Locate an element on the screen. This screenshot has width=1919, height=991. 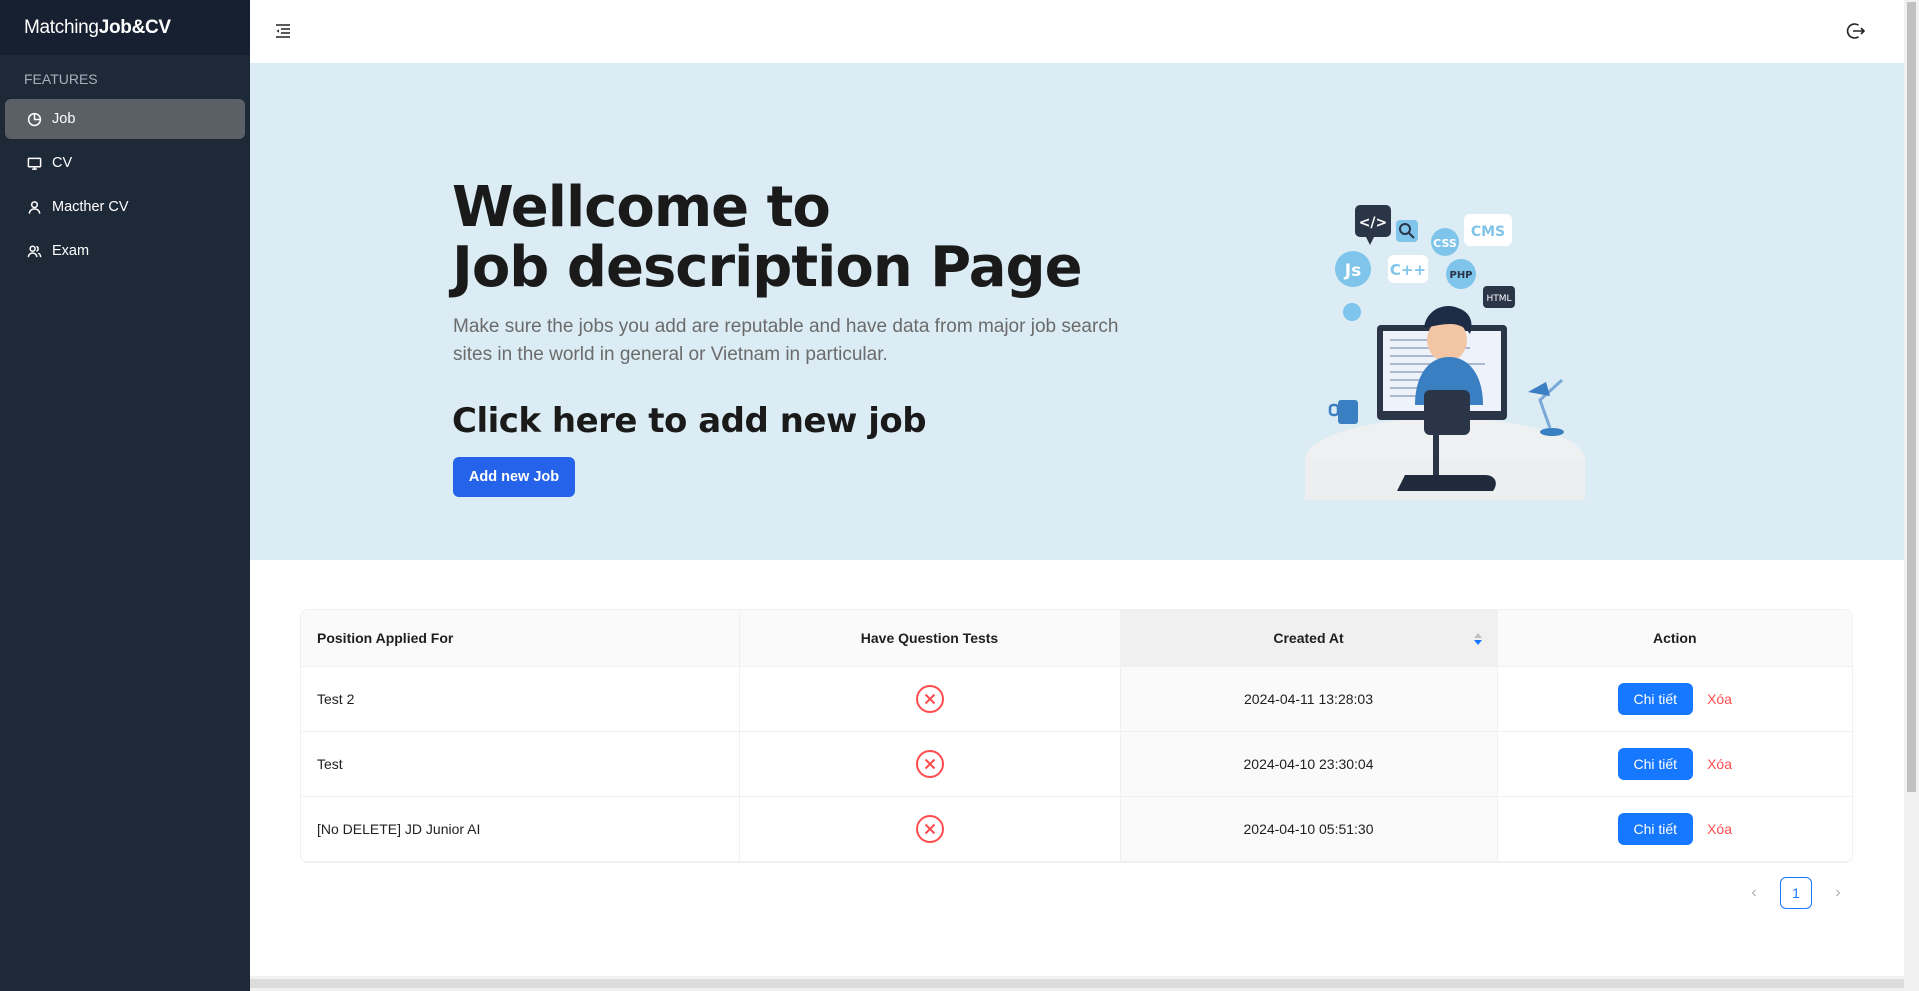
cell-created-at: 2024-04-11 13:28:03 is located at coordinates (1309, 699).